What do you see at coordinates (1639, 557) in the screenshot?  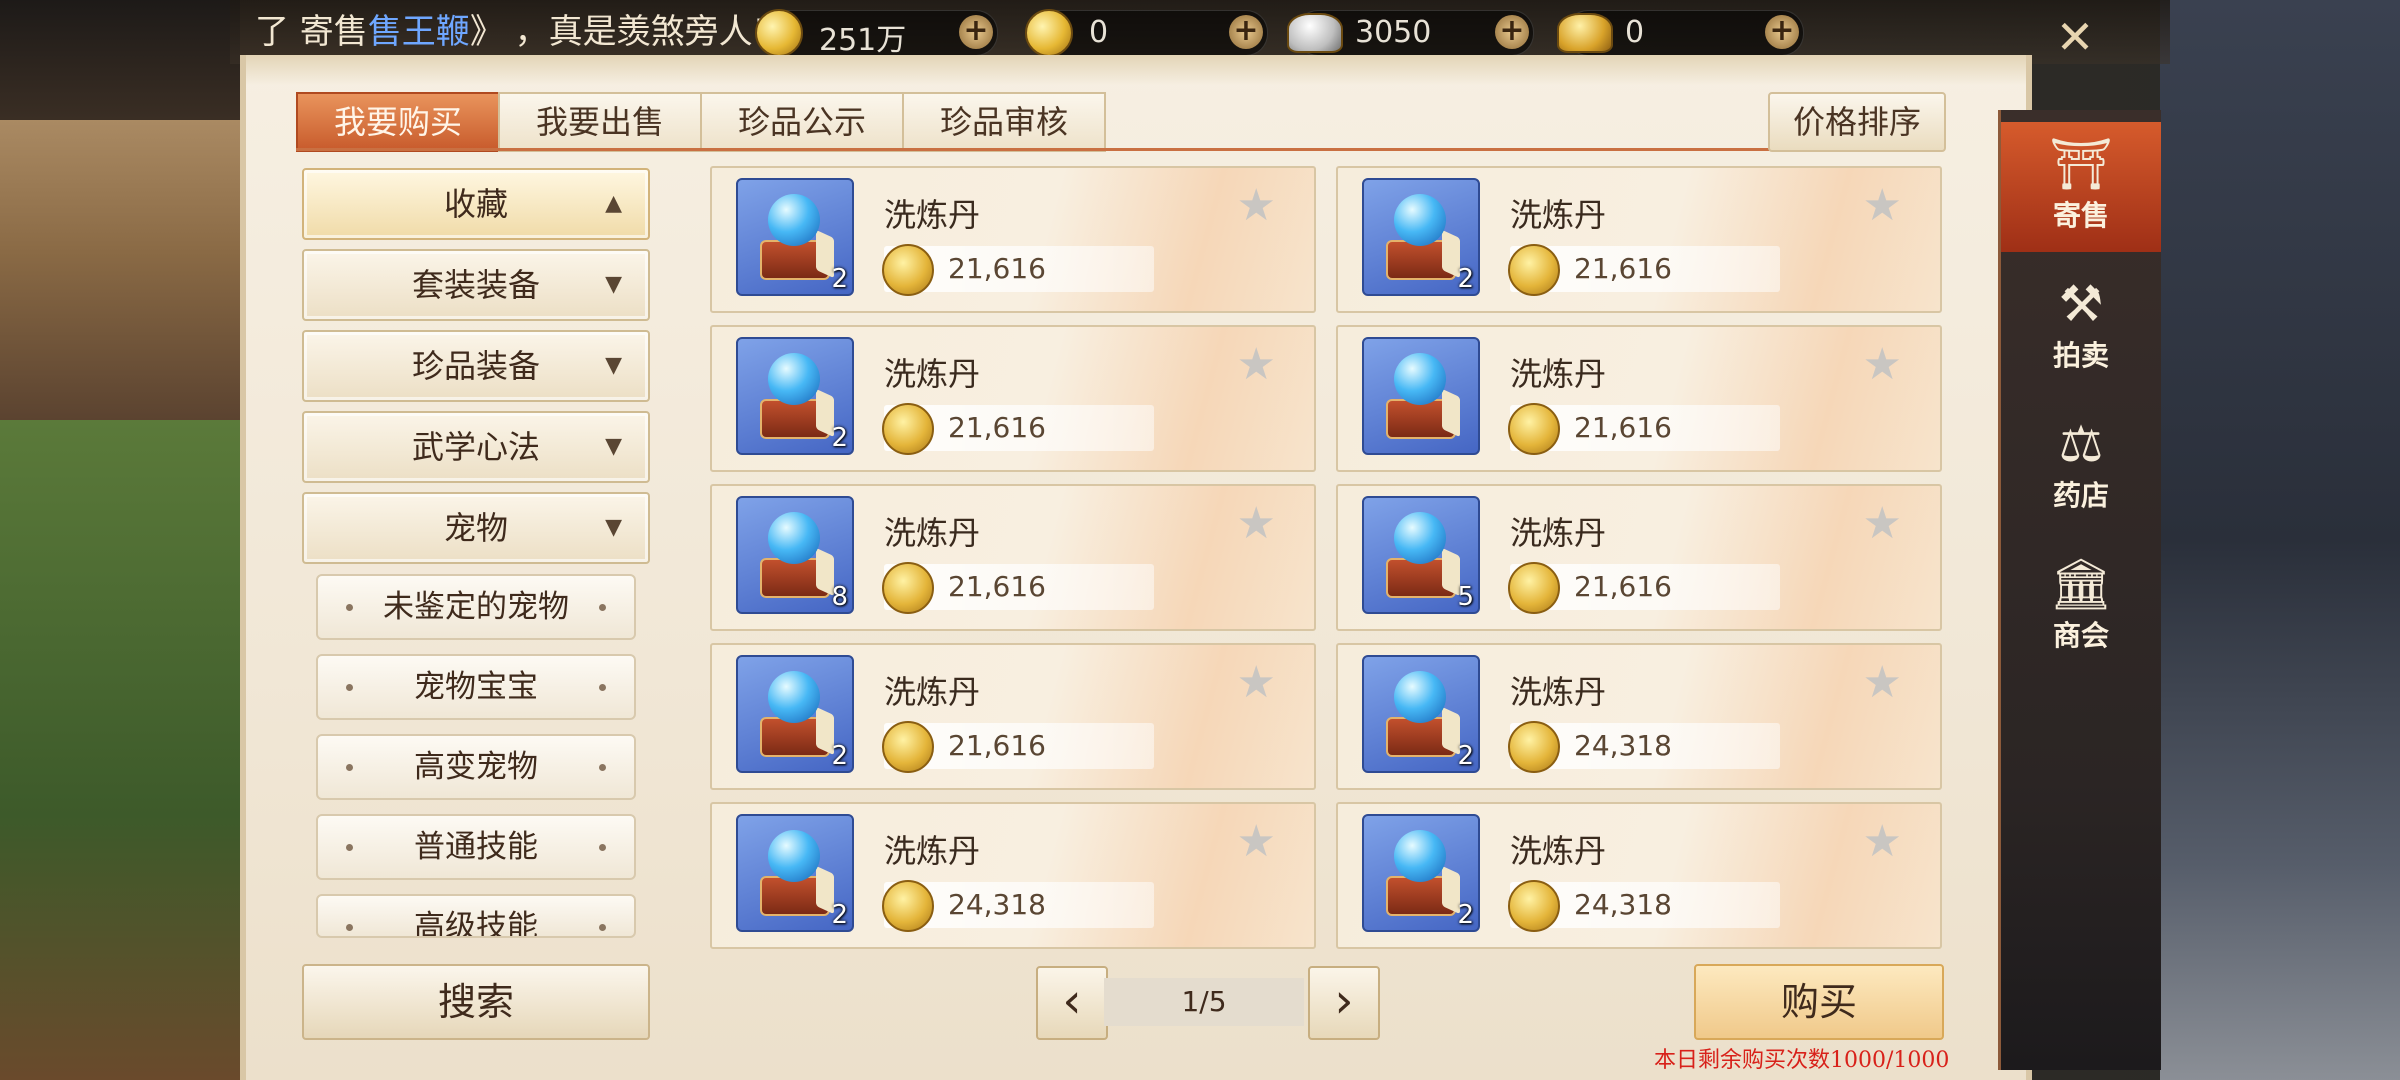 I see `item-card: 5 洗炼丹 21,616 ★` at bounding box center [1639, 557].